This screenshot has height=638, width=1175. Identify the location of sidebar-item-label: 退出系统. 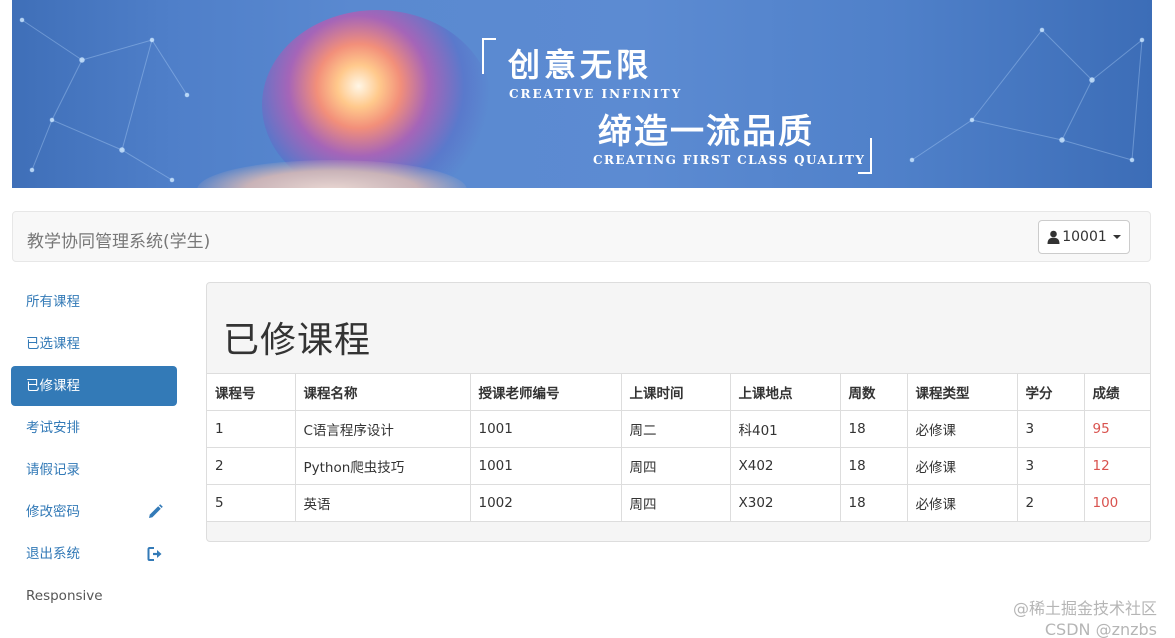
(53, 554).